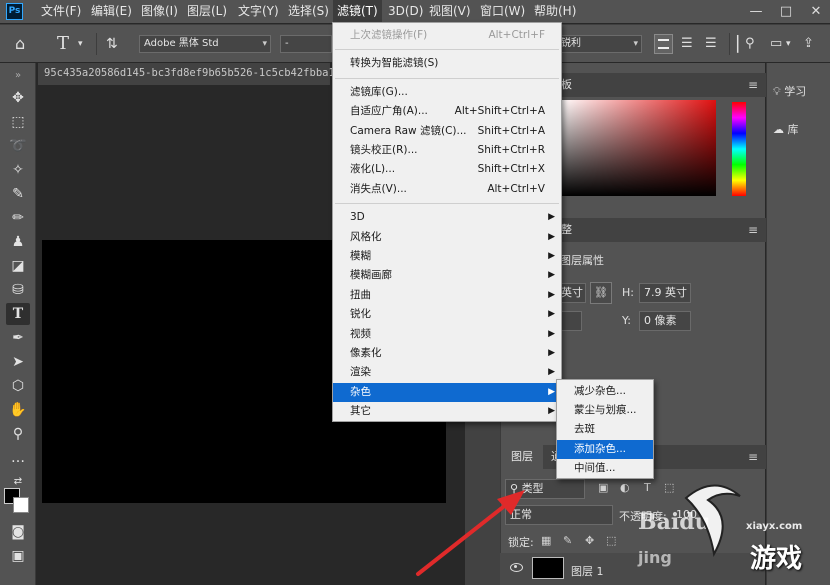  Describe the element at coordinates (258, 11) in the screenshot. I see `menu-type: 文字(Y)` at that location.